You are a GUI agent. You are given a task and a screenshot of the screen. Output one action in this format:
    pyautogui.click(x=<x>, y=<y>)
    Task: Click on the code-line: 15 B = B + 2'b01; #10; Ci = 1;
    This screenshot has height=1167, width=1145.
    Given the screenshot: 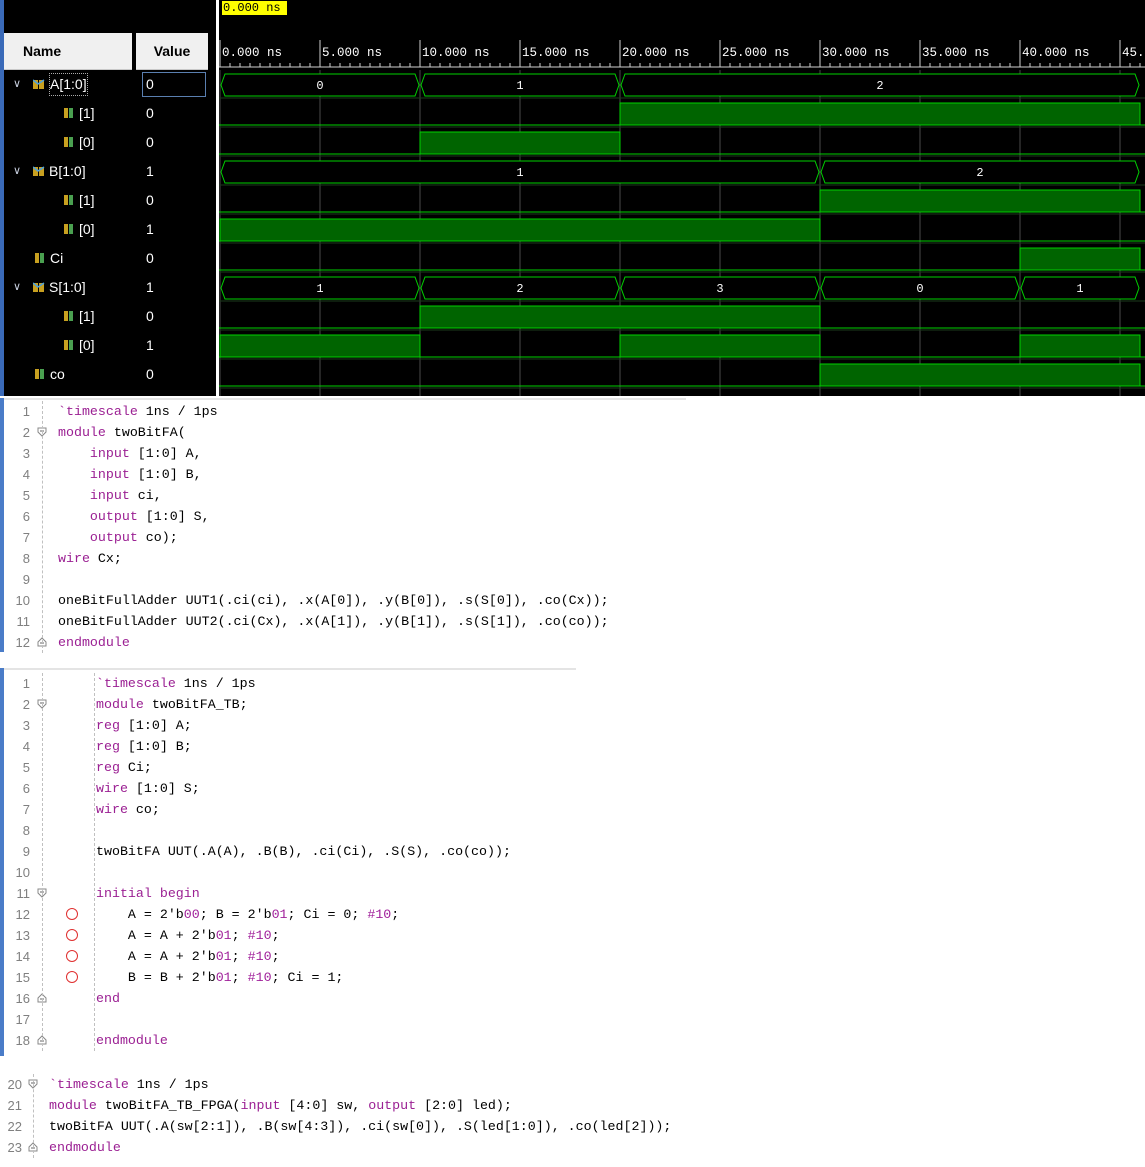 What is the action you would take?
    pyautogui.click(x=572, y=977)
    